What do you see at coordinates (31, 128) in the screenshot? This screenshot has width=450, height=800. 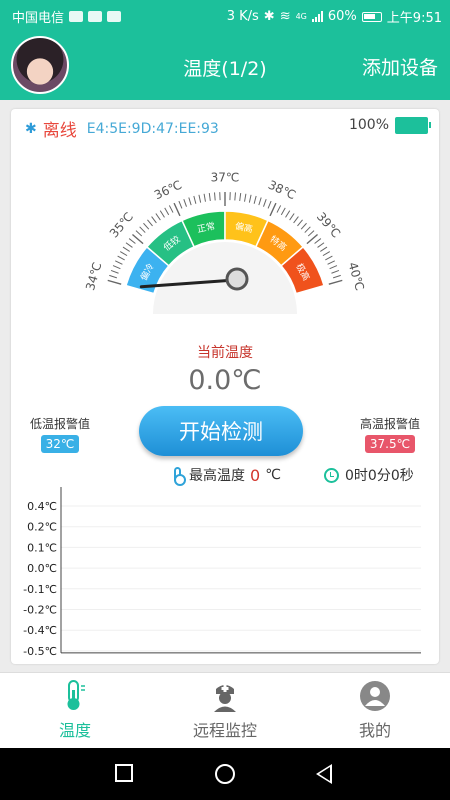 I see `bluetooth-icon: ✱` at bounding box center [31, 128].